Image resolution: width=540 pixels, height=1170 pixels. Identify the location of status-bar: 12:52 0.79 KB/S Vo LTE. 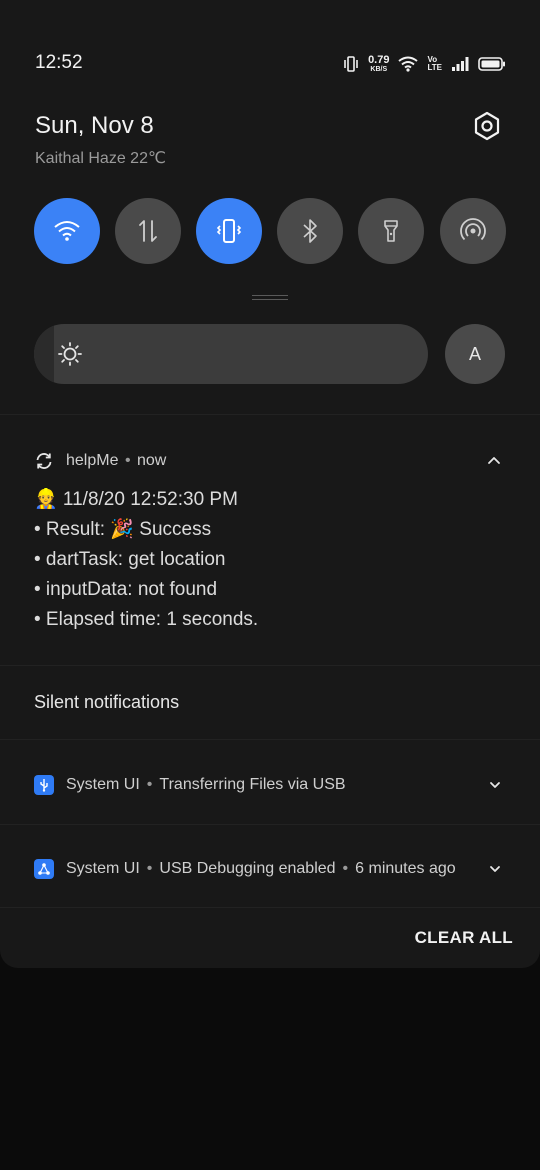
(270, 60).